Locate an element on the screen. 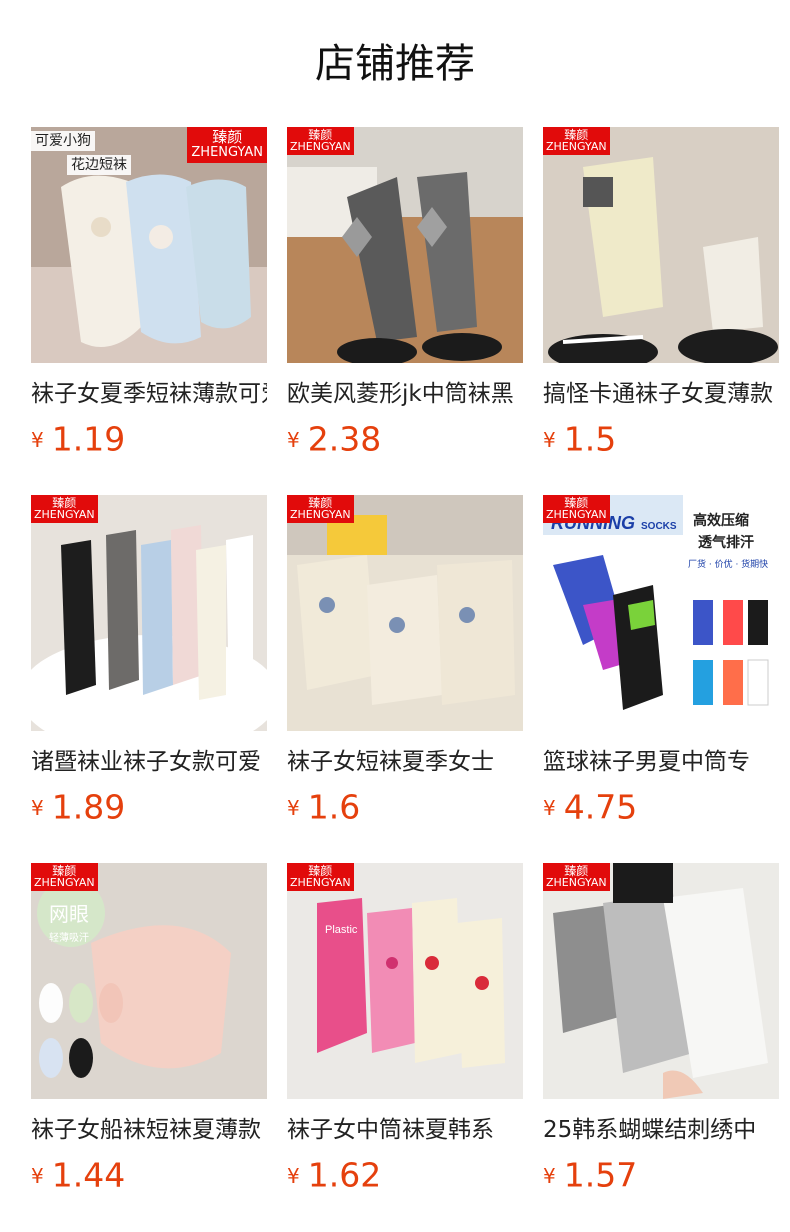  plastic-text: Plastic is located at coordinates (341, 930).